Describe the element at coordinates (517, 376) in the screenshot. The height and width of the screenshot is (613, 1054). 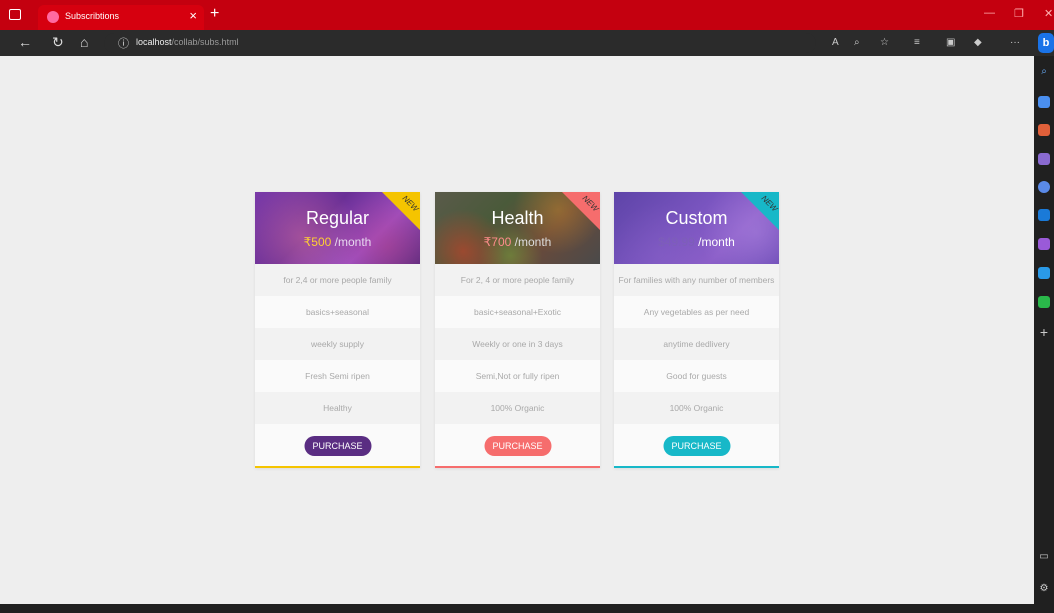
I see `plan-feature: Semi,Not or fully ripen` at that location.